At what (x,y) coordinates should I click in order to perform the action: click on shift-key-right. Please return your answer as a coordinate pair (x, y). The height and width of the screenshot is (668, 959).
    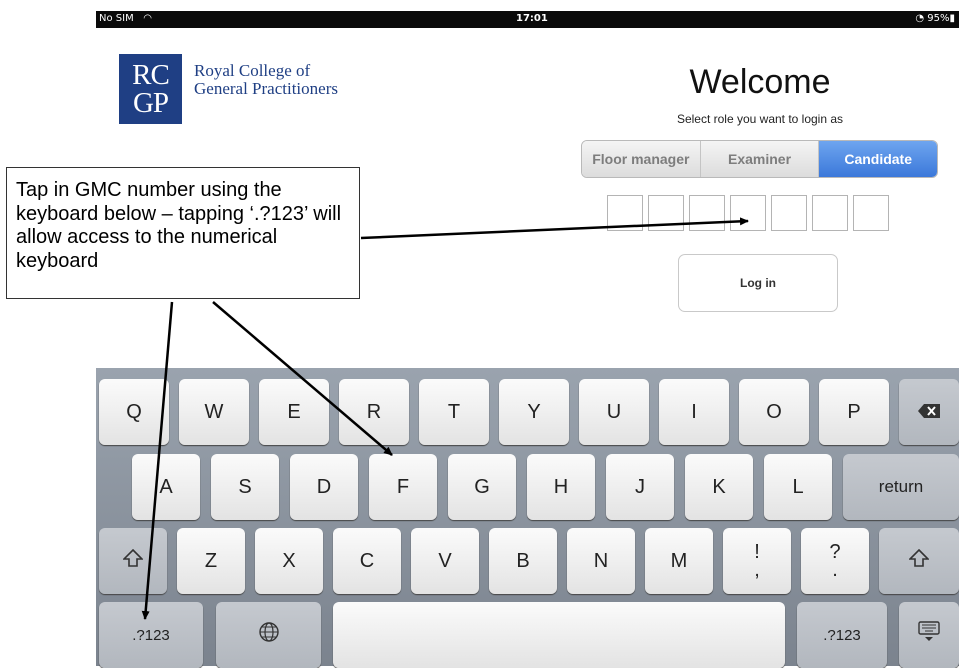
    Looking at the image, I should click on (919, 561).